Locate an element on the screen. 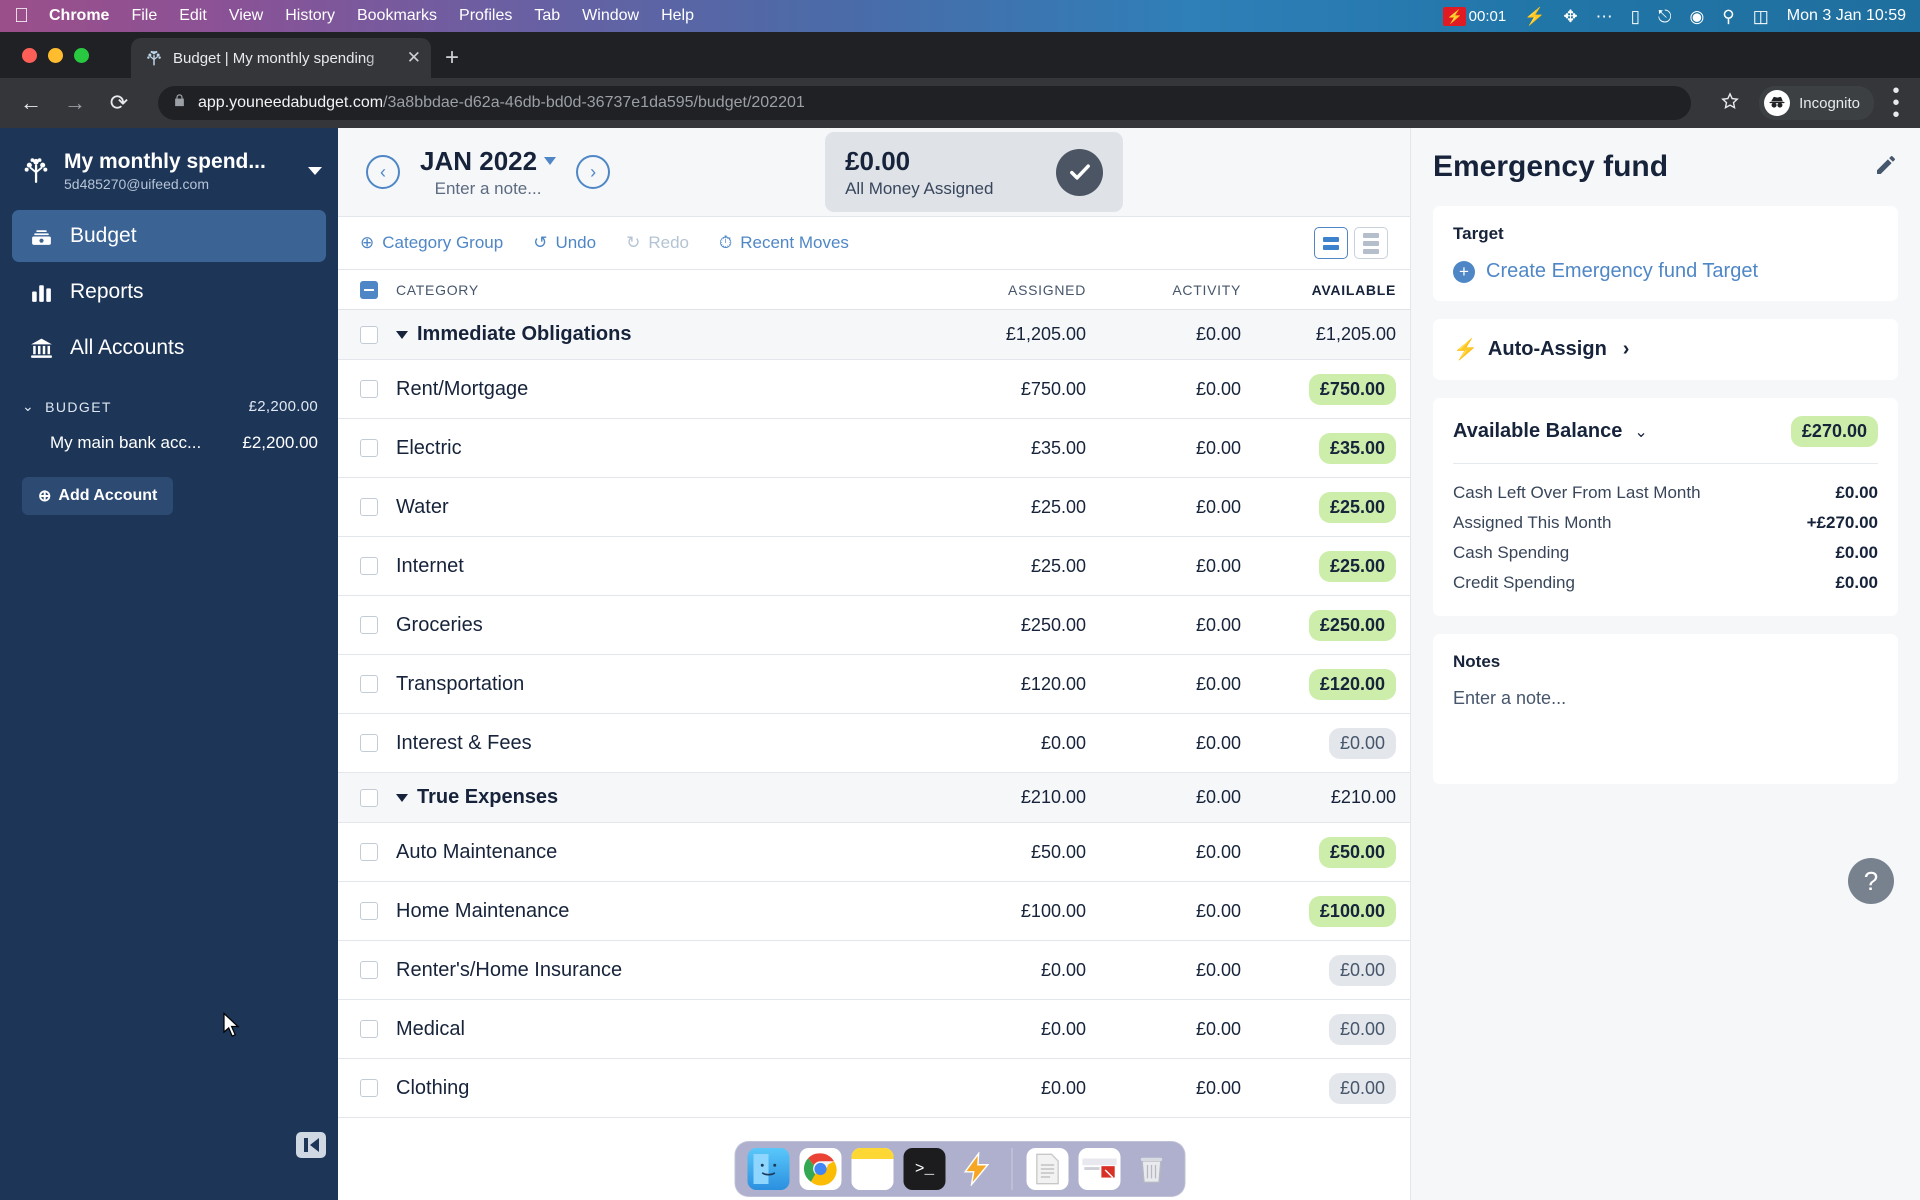 Image resolution: width=1920 pixels, height=1200 pixels. help-button: ? is located at coordinates (1871, 881).